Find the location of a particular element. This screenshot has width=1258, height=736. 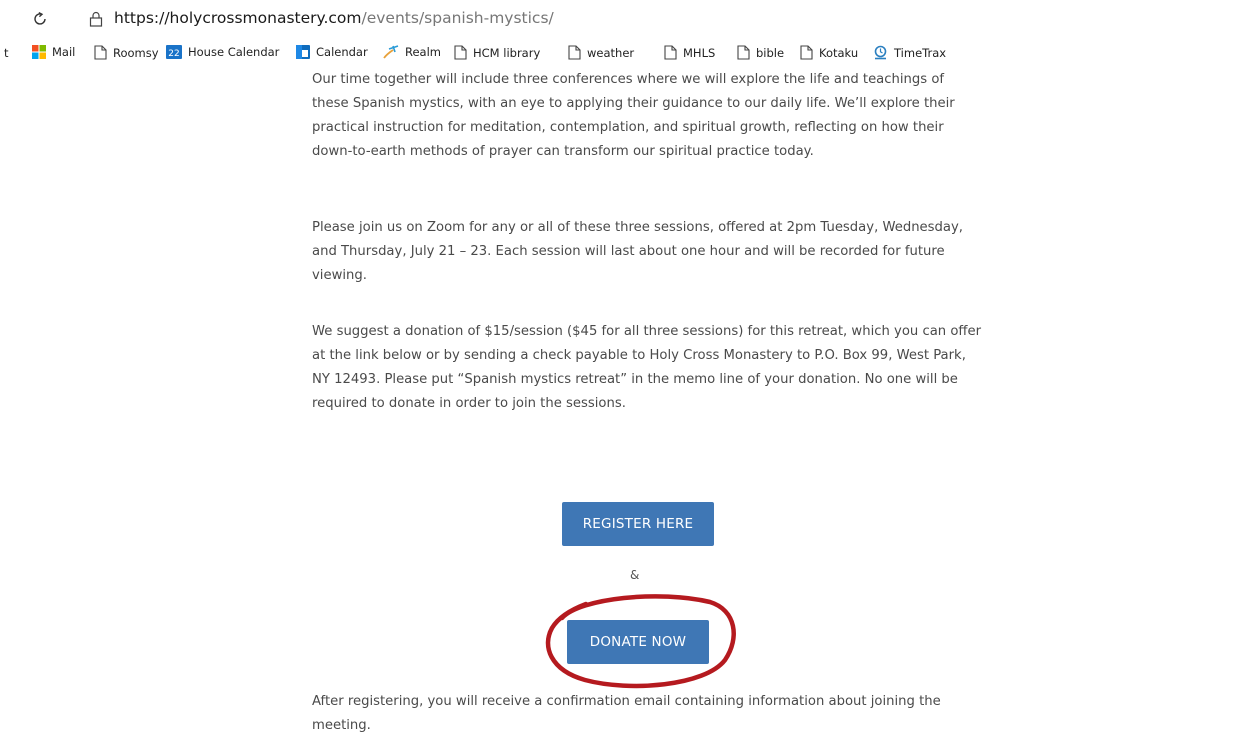

bookmark-mail: Mail is located at coordinates (53, 52).